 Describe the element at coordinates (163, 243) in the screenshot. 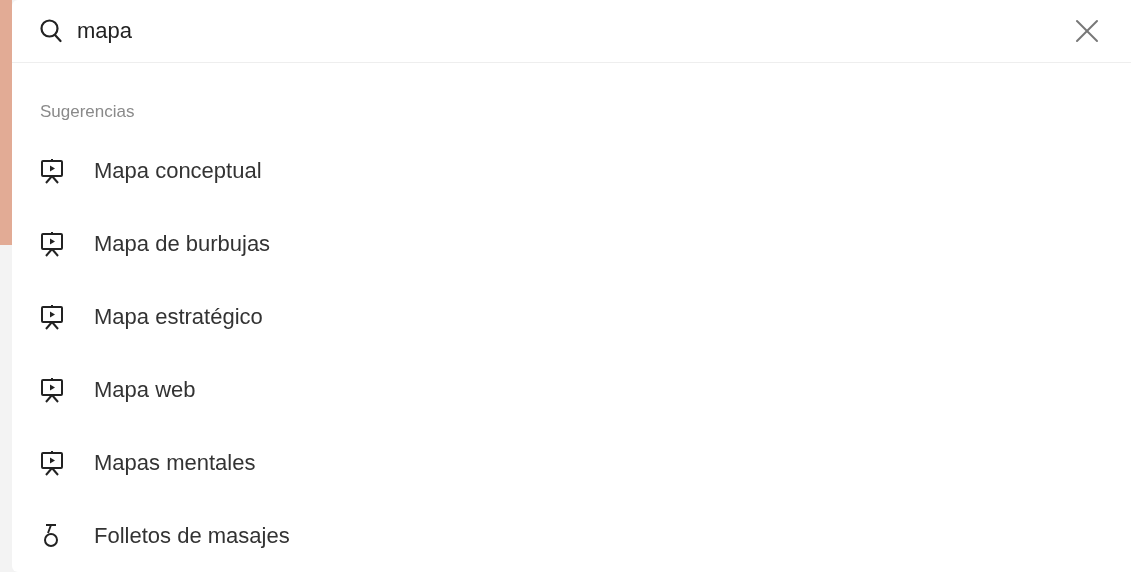

I see `suggestion-item: Mapa de burbujas` at that location.